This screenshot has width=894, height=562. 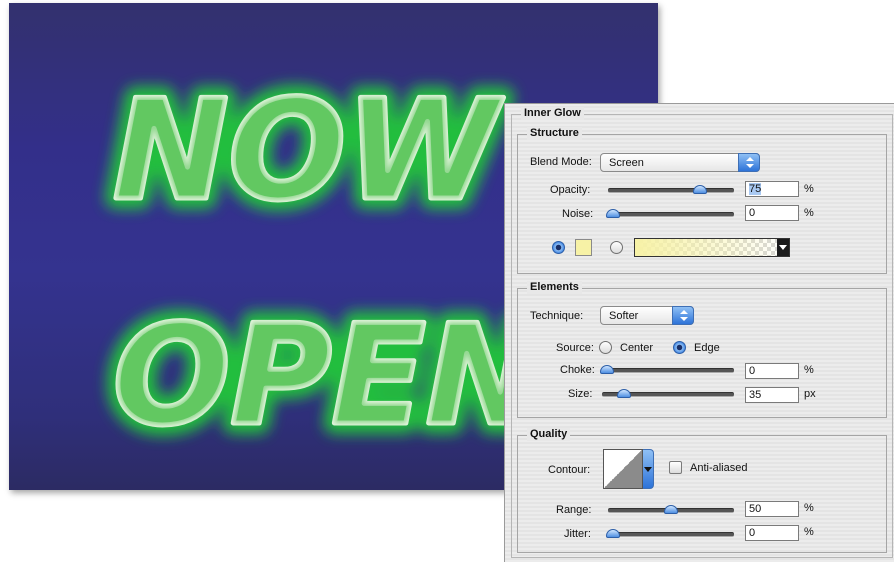 I want to click on size-input: 35, so click(x=772, y=395).